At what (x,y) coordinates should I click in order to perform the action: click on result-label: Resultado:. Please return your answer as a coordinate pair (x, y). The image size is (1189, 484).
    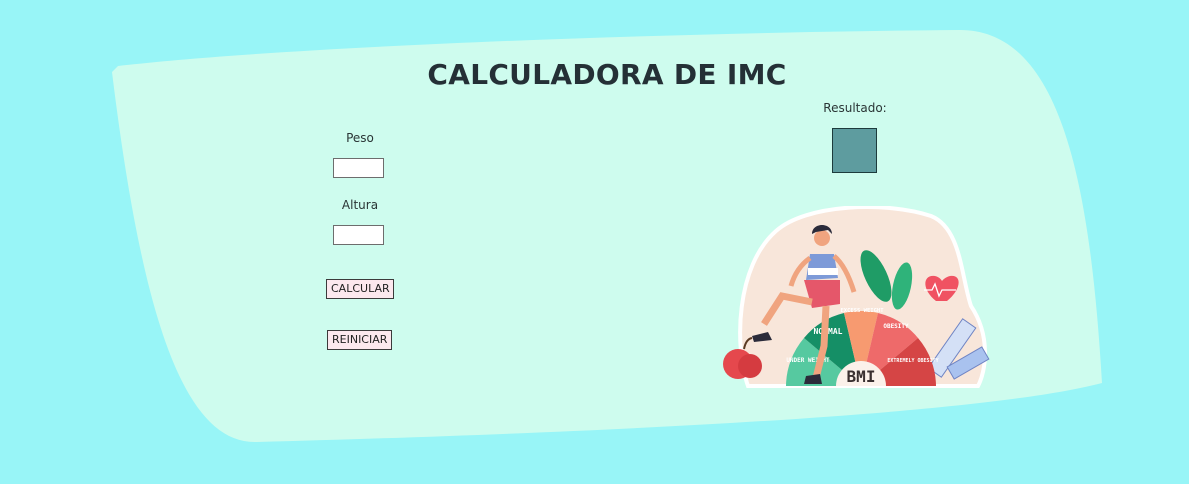
    Looking at the image, I should click on (855, 108).